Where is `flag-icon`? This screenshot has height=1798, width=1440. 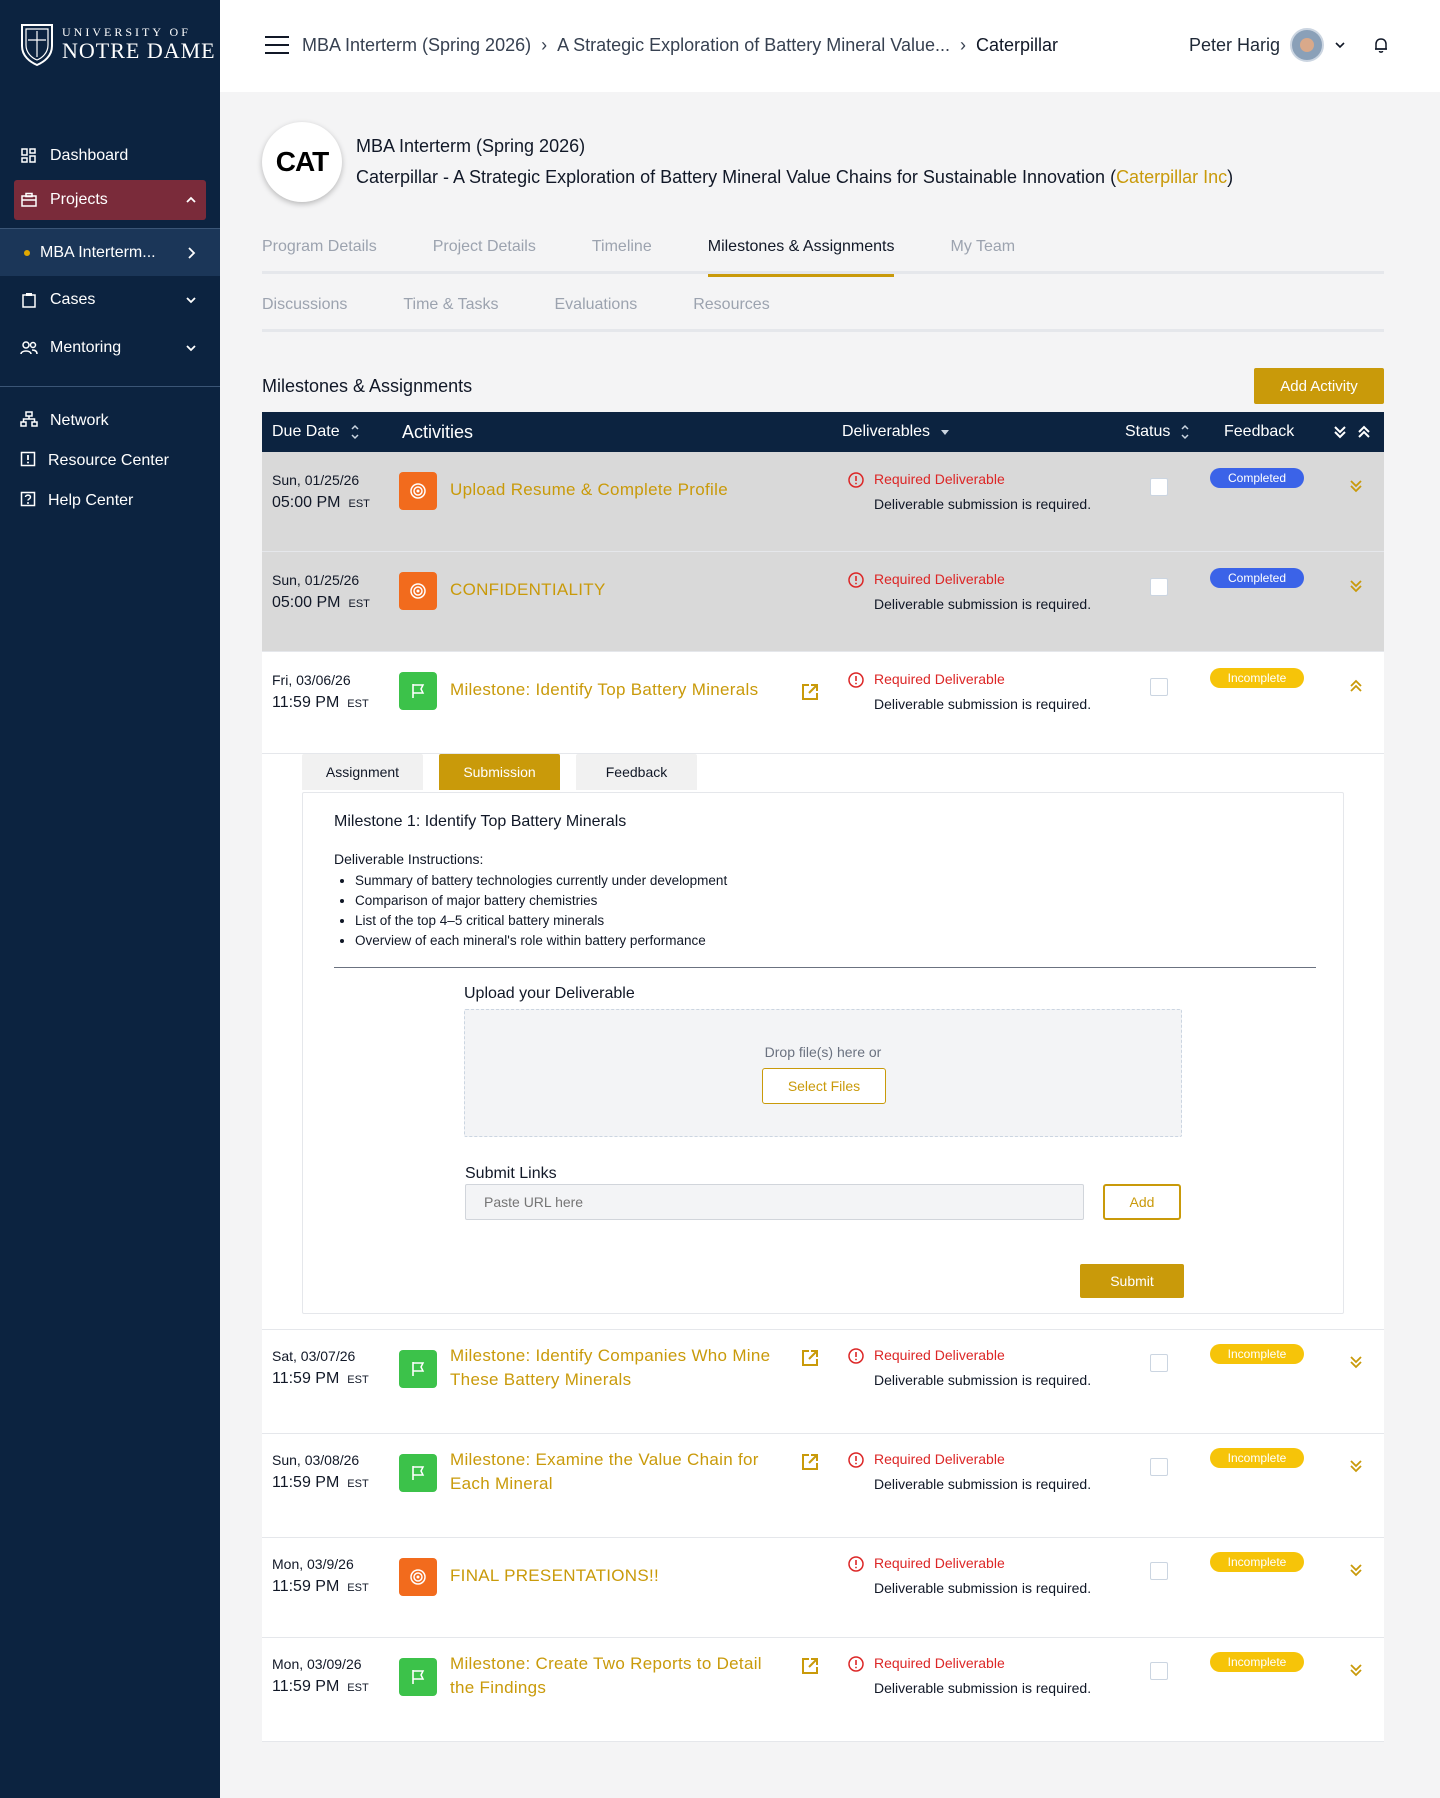
flag-icon is located at coordinates (418, 691).